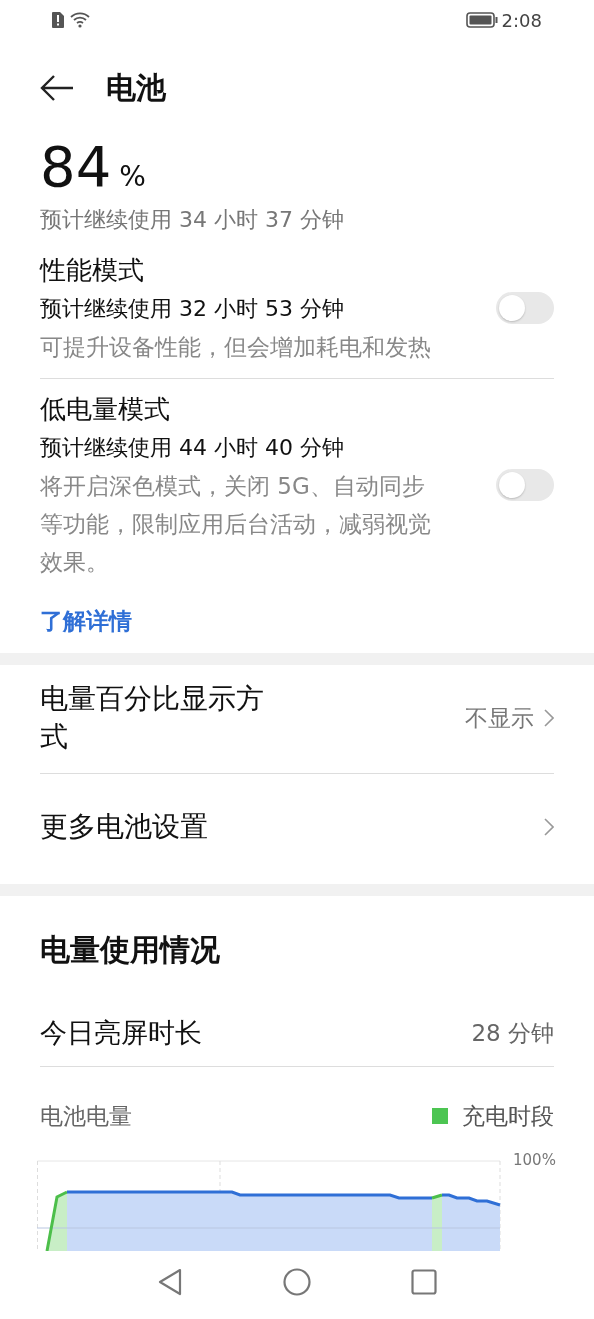  What do you see at coordinates (481, 20) in the screenshot?
I see `battery-icon` at bounding box center [481, 20].